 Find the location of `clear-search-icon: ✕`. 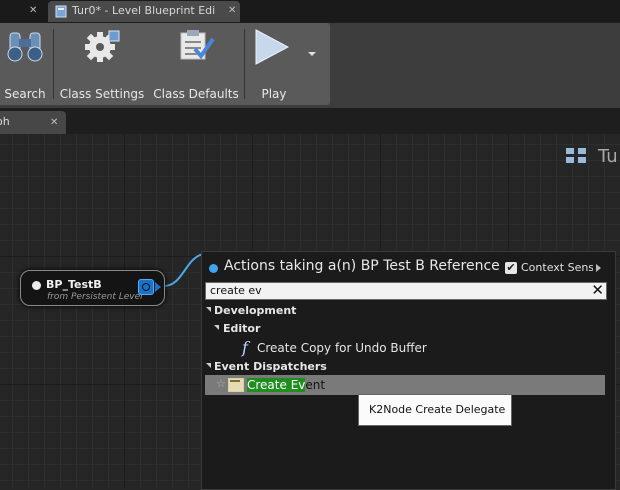

clear-search-icon: ✕ is located at coordinates (597, 290).